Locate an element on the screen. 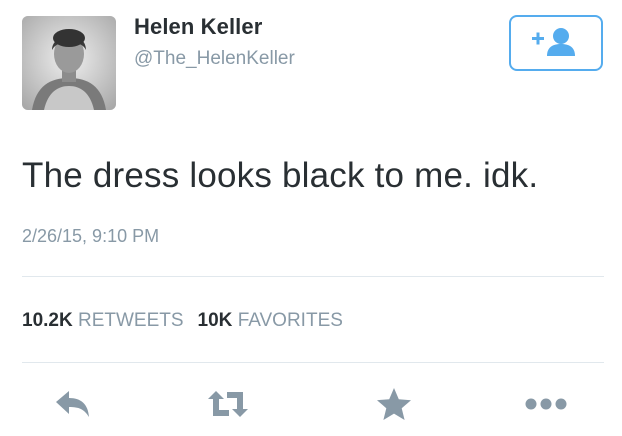 The height and width of the screenshot is (436, 622). retweets-count: 10.2K is located at coordinates (47, 320).